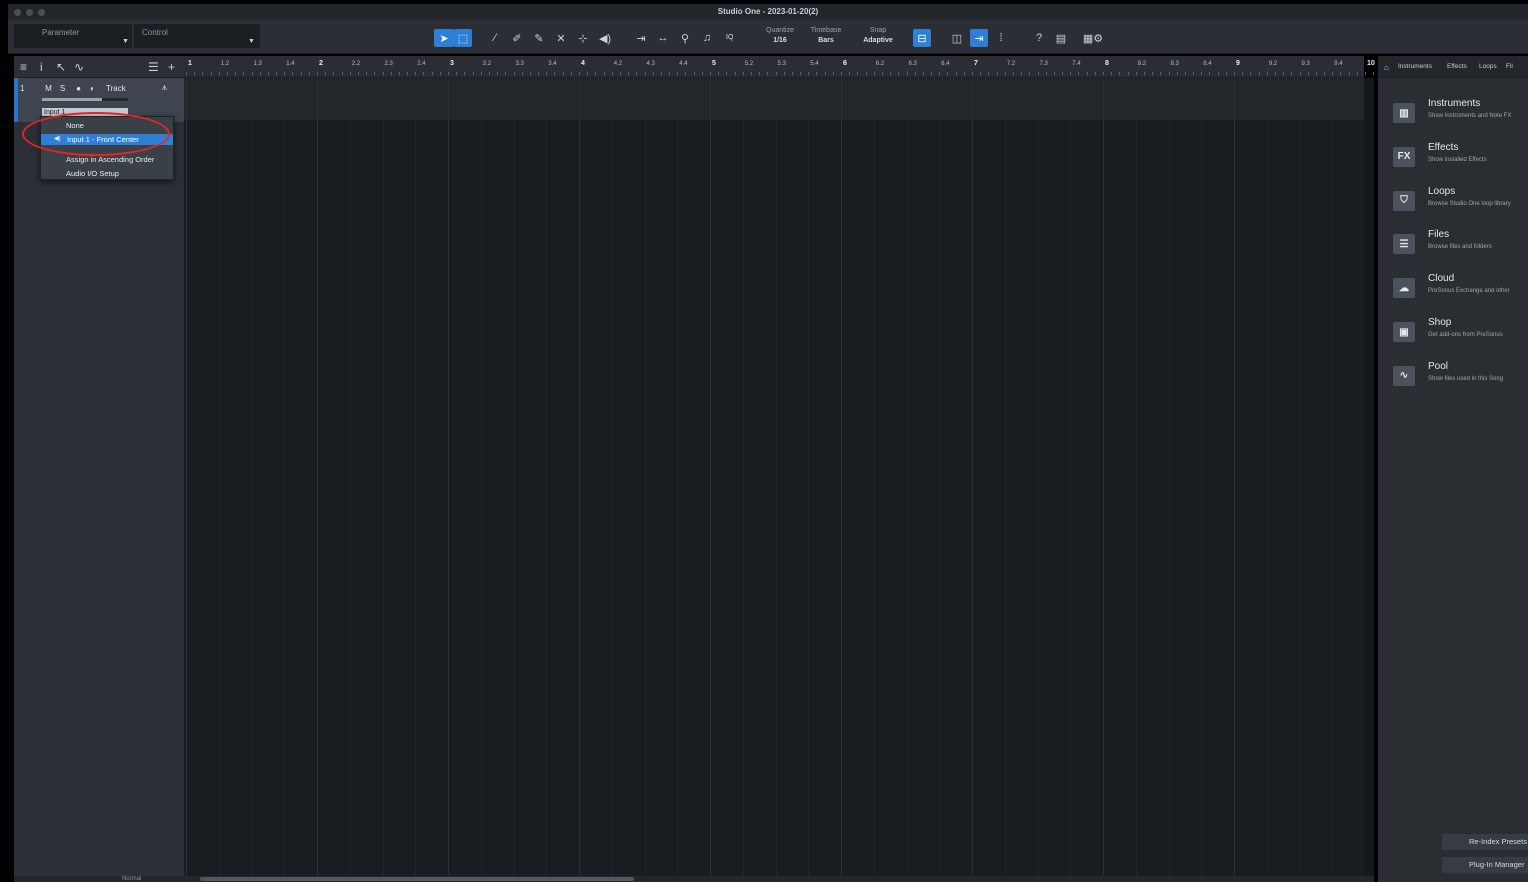  Describe the element at coordinates (41, 67) in the screenshot. I see `inspector-icon: i` at that location.